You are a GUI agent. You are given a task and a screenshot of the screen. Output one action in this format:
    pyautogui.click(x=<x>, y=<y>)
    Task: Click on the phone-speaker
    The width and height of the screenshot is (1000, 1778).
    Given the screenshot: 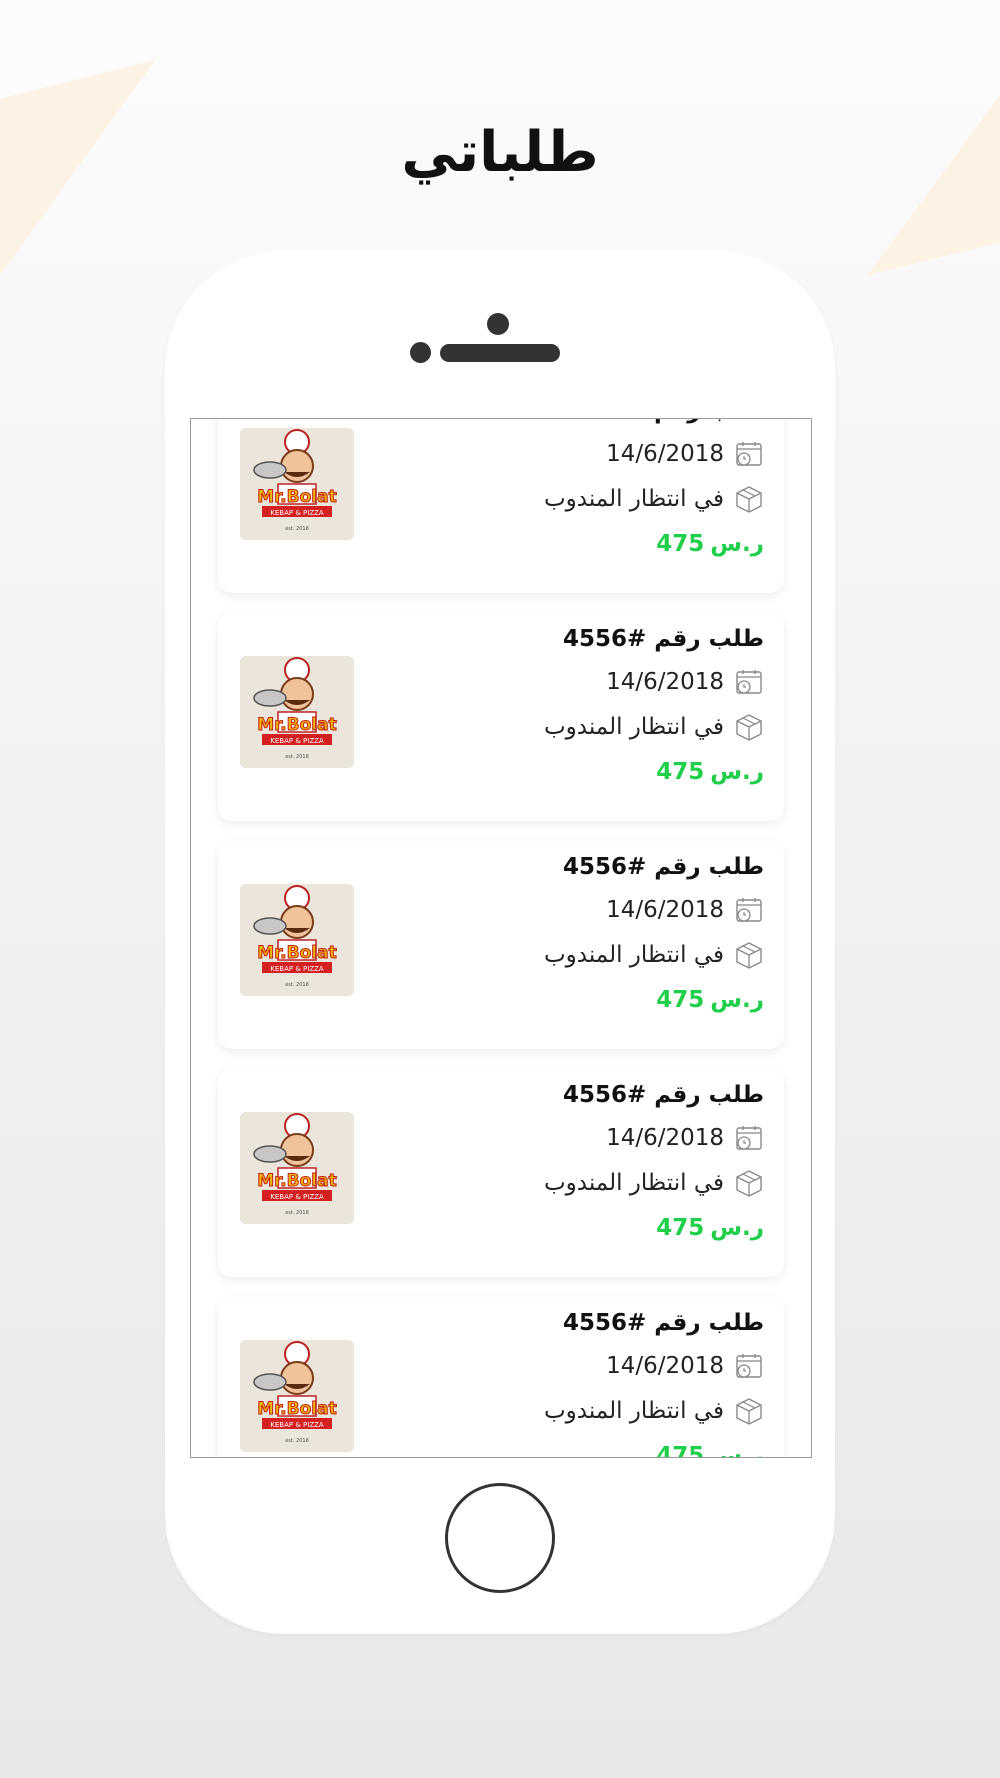 What is the action you would take?
    pyautogui.click(x=500, y=353)
    